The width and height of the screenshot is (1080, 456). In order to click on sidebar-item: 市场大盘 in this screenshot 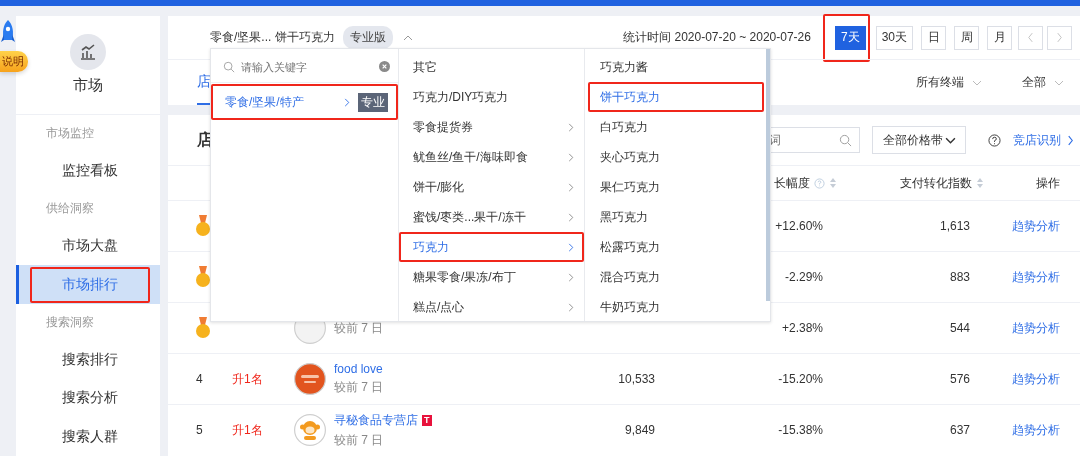, I will do `click(88, 246)`.